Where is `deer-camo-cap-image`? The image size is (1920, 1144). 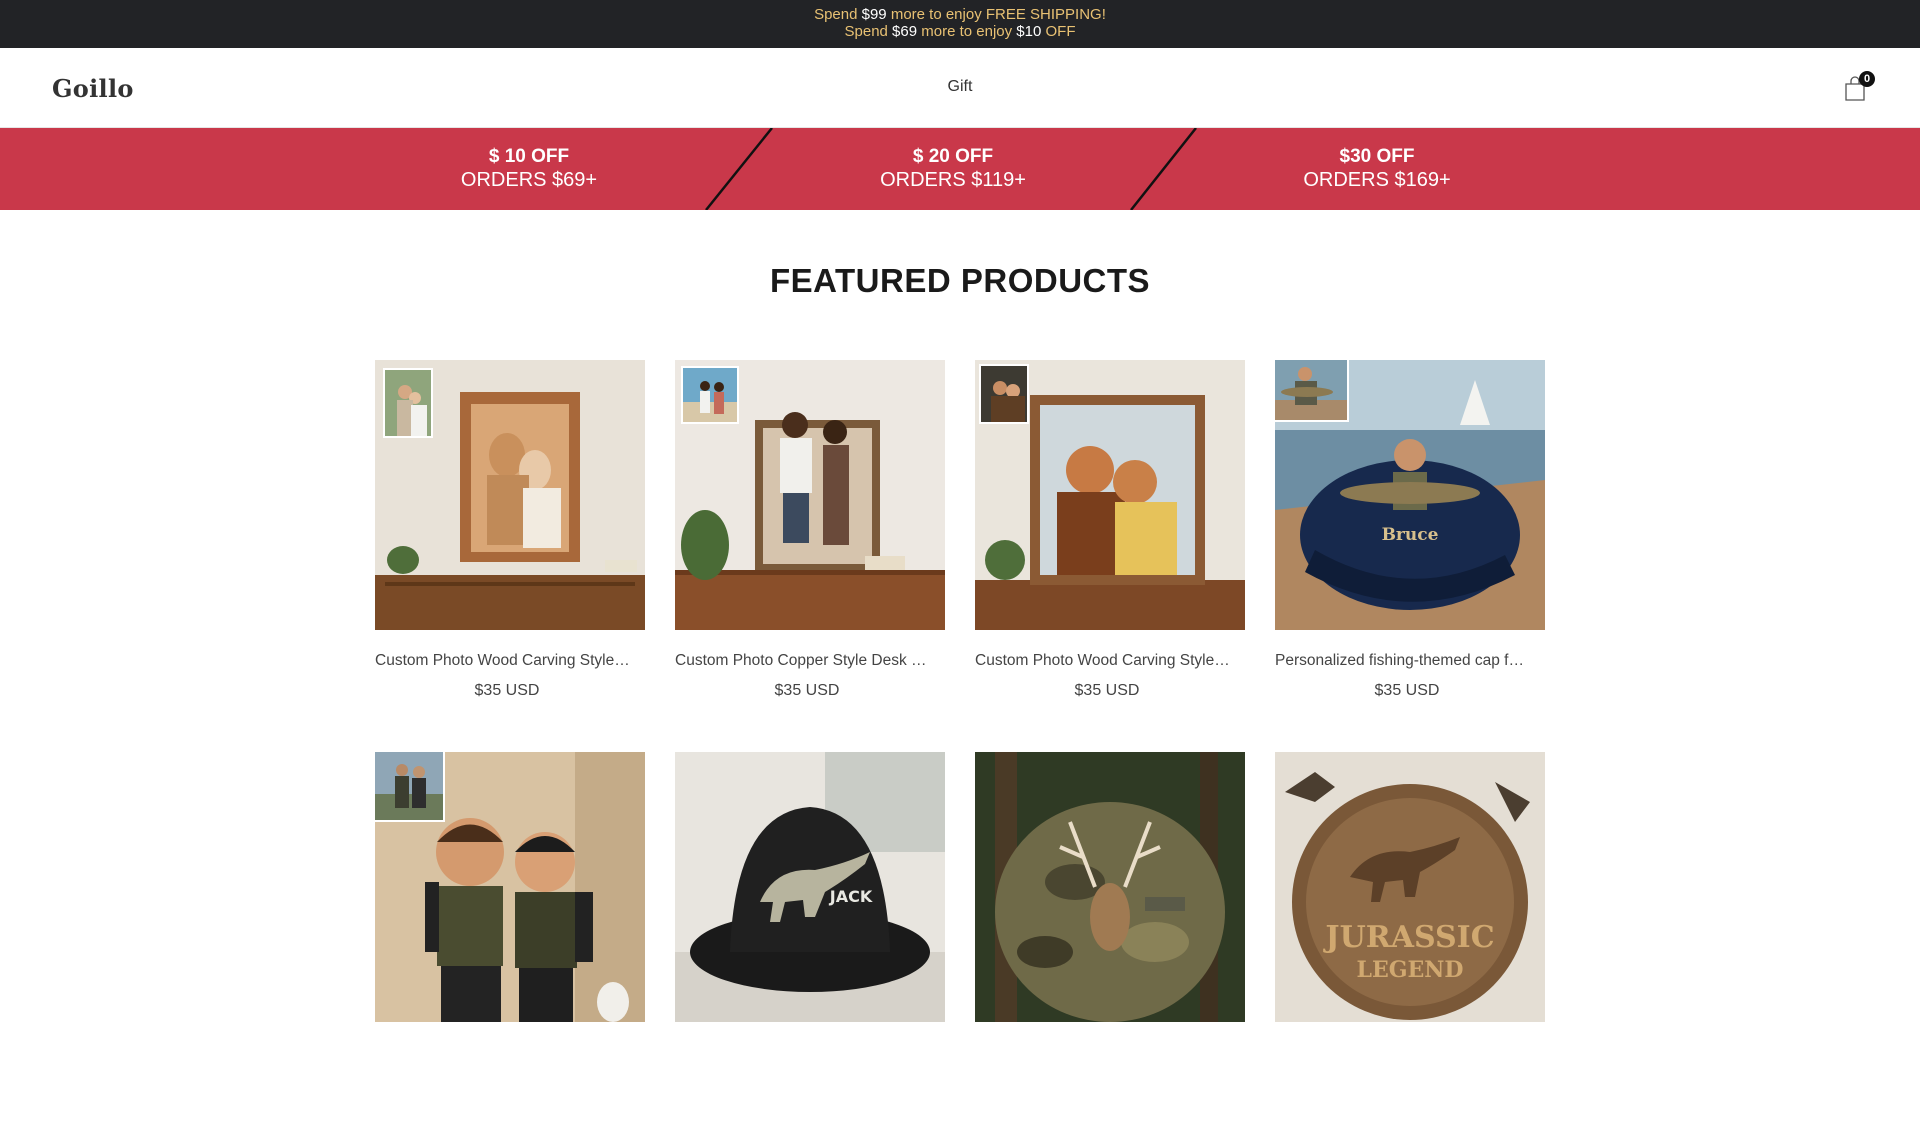
deer-camo-cap-image is located at coordinates (1110, 887).